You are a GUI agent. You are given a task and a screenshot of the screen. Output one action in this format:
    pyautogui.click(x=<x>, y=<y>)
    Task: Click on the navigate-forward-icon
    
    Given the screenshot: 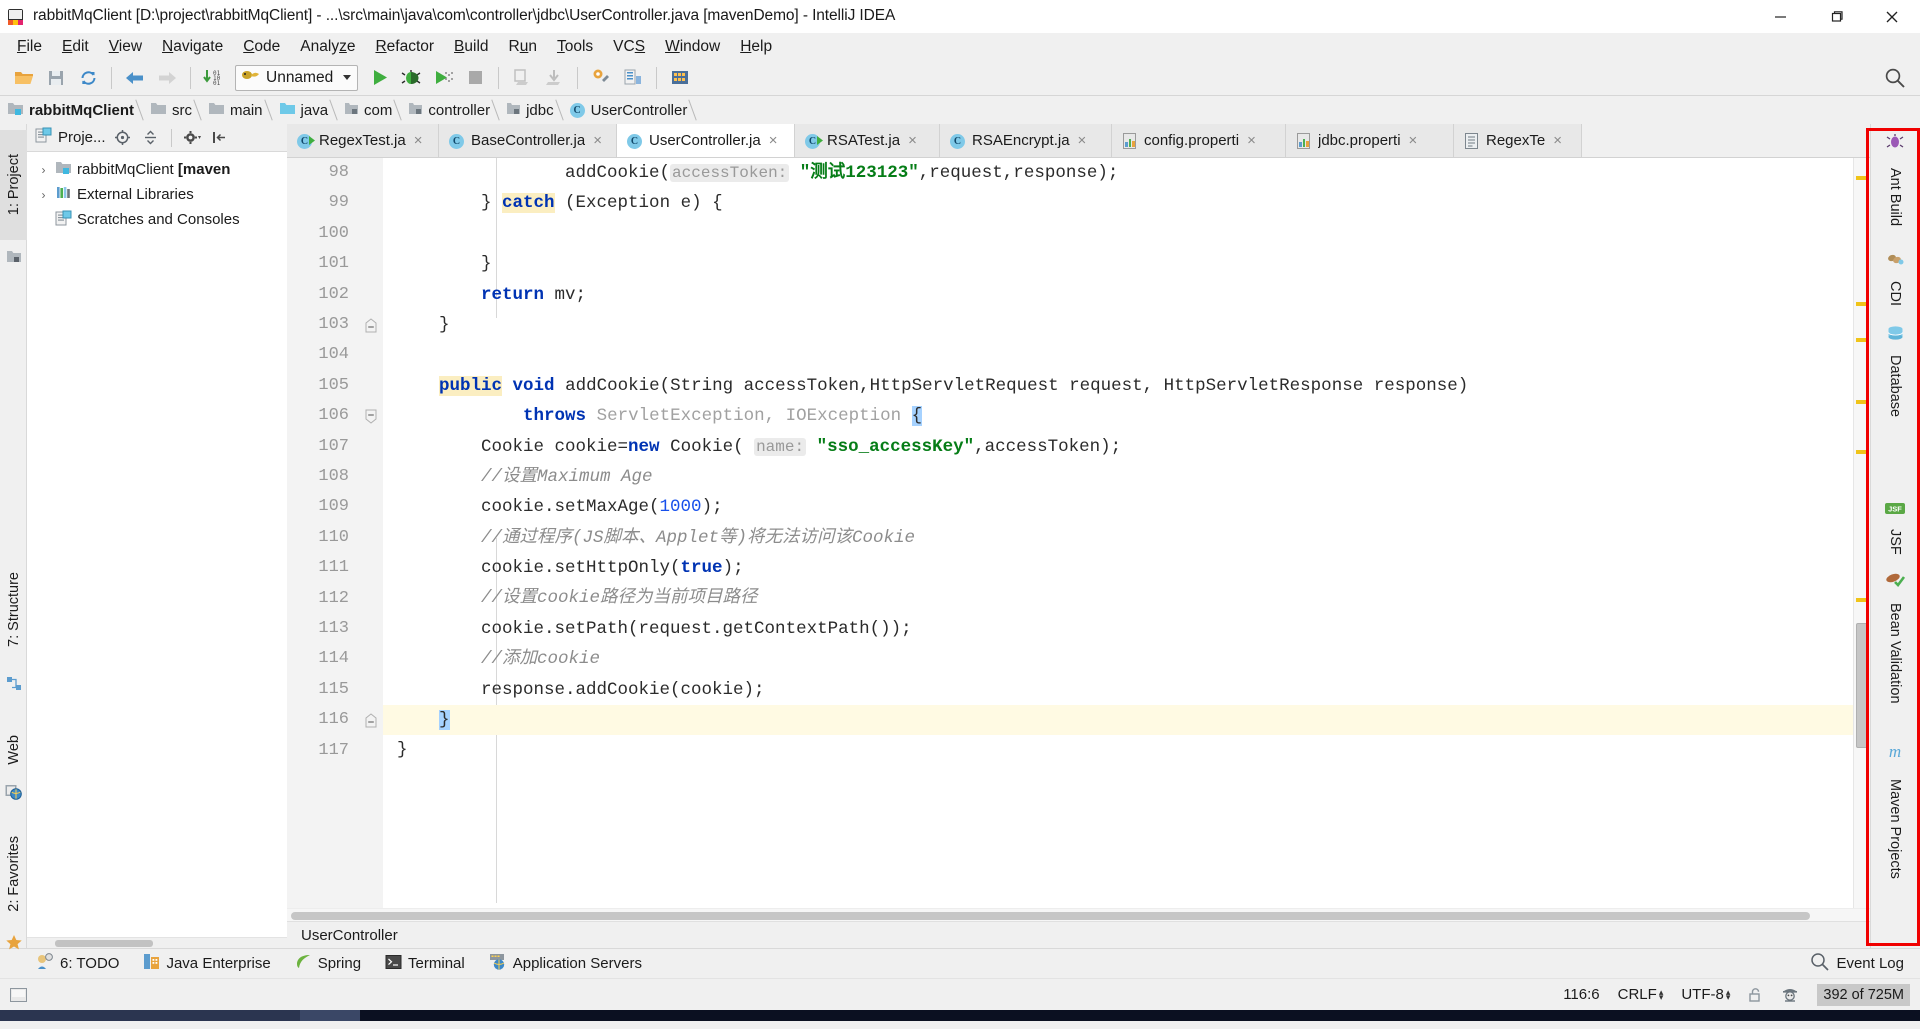 What is the action you would take?
    pyautogui.click(x=167, y=78)
    